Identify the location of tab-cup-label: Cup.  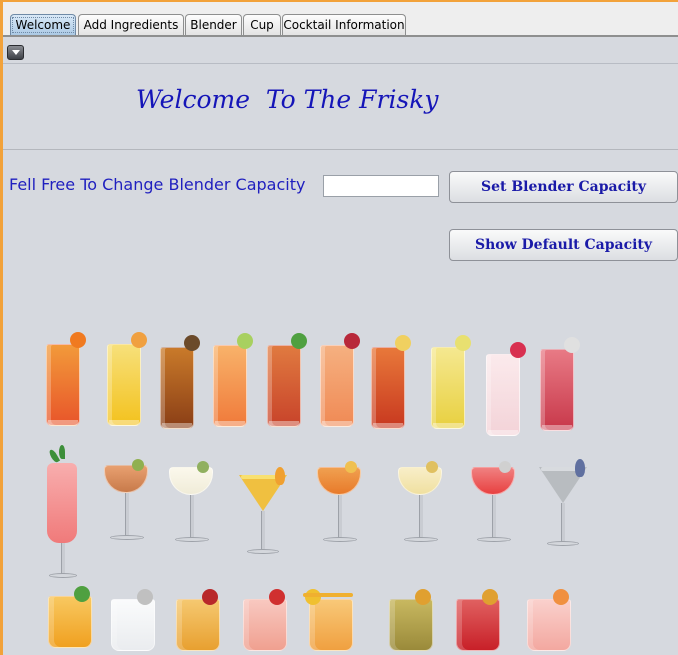
(262, 25).